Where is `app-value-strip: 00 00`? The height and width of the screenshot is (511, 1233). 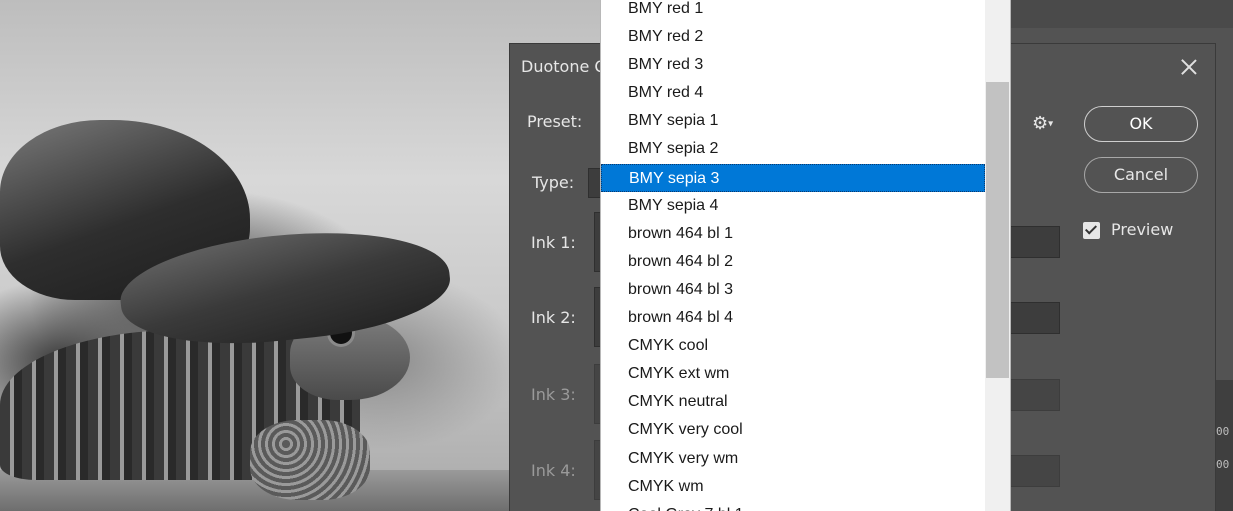 app-value-strip: 00 00 is located at coordinates (1224, 445).